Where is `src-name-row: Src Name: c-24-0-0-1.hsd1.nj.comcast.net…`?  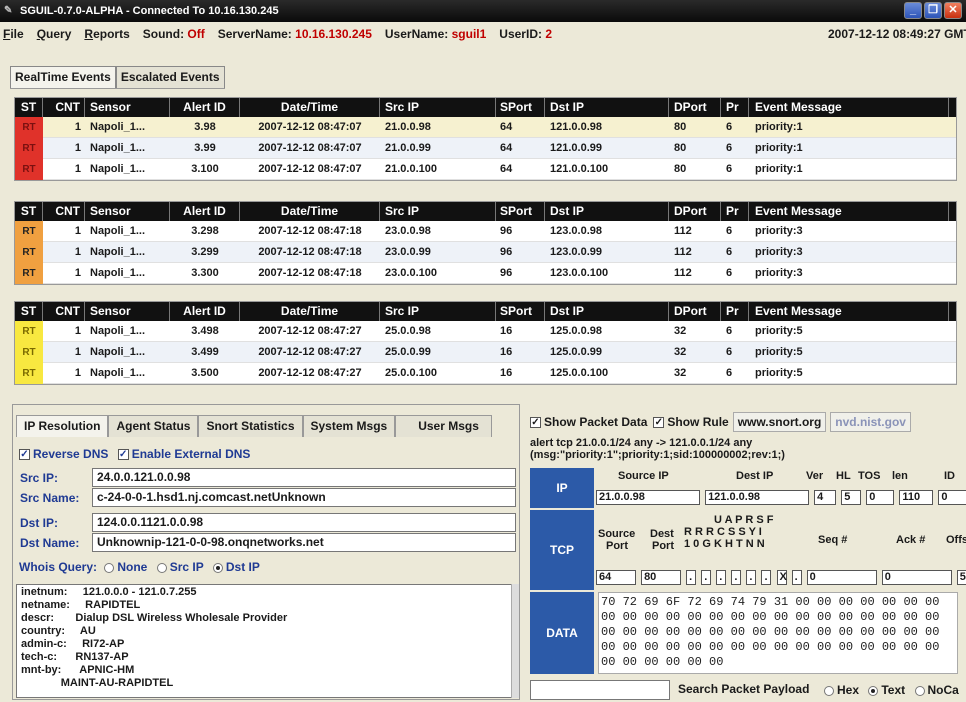 src-name-row: Src Name: c-24-0-0-1.hsd1.nj.comcast.net… is located at coordinates (266, 497).